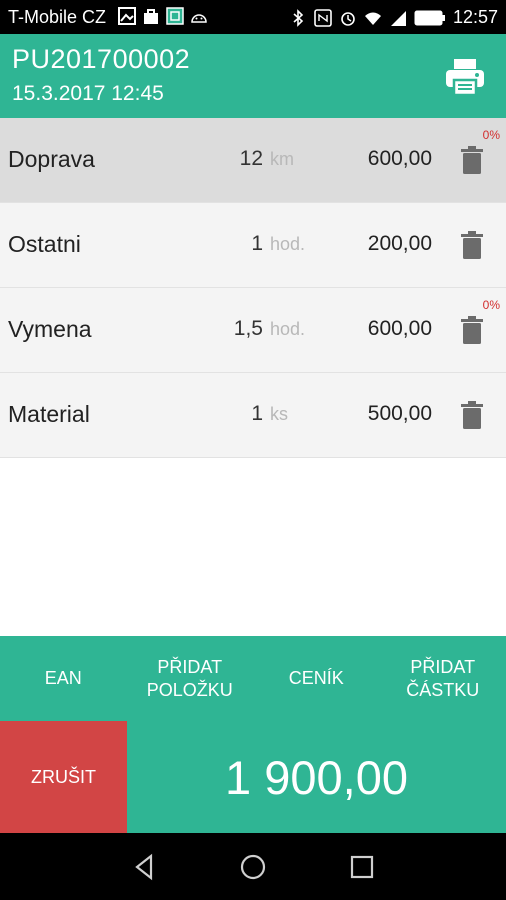 This screenshot has width=506, height=900. I want to click on bluetooth-icon, so click(298, 17).